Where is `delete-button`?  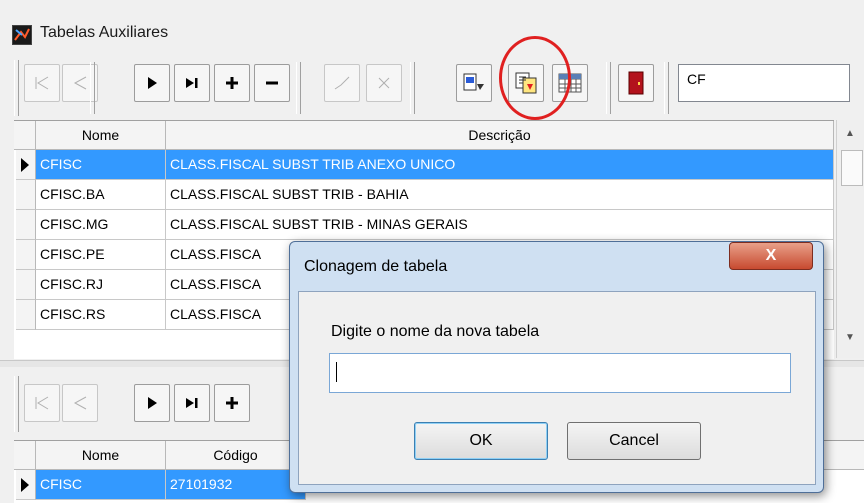
delete-button is located at coordinates (272, 83).